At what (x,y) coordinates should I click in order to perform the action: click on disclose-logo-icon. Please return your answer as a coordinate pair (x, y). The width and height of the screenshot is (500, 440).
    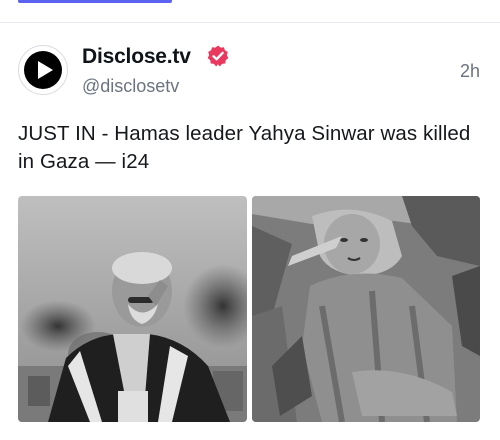
    Looking at the image, I should click on (43, 70).